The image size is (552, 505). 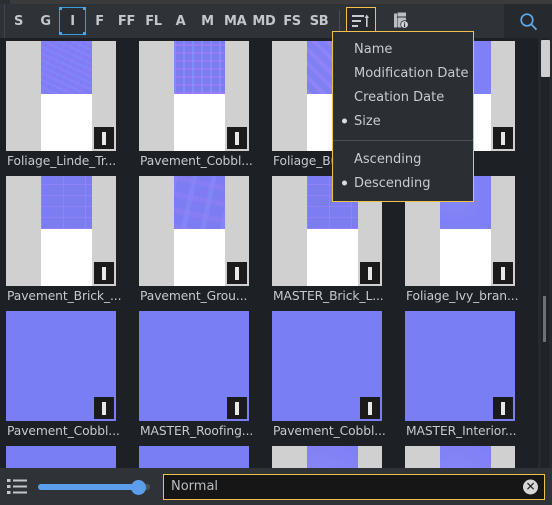 What do you see at coordinates (388, 159) in the screenshot?
I see `menu-item-ascending-label: Ascending` at bounding box center [388, 159].